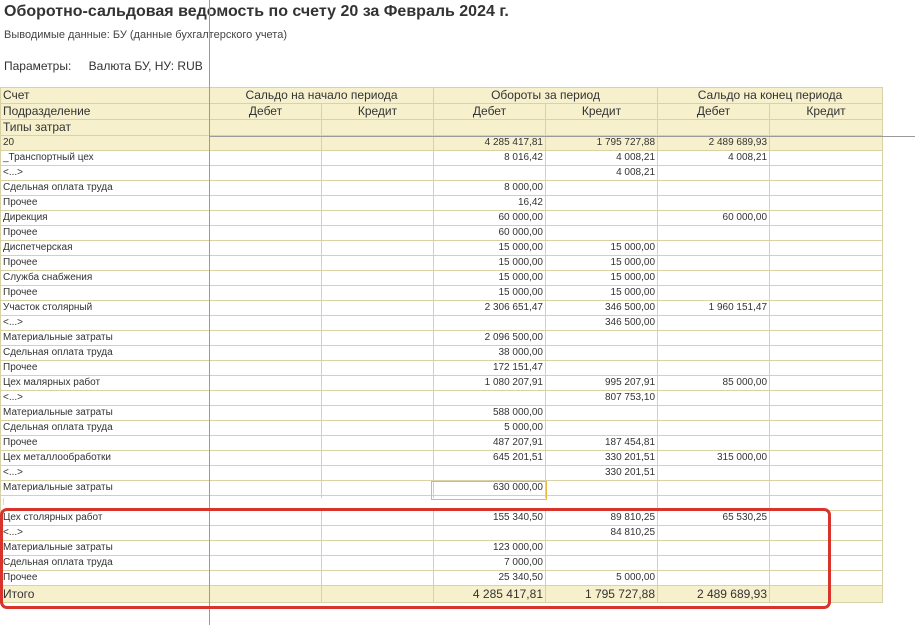 This screenshot has width=915, height=625. I want to click on cell-closing-debit: 1 960 151,47, so click(714, 308).